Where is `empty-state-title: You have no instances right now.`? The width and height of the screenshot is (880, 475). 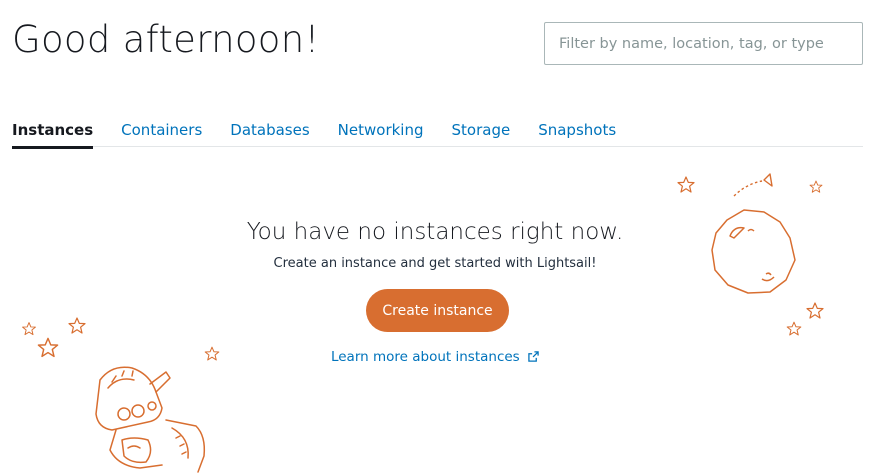
empty-state-title: You have no instances right now. is located at coordinates (435, 232).